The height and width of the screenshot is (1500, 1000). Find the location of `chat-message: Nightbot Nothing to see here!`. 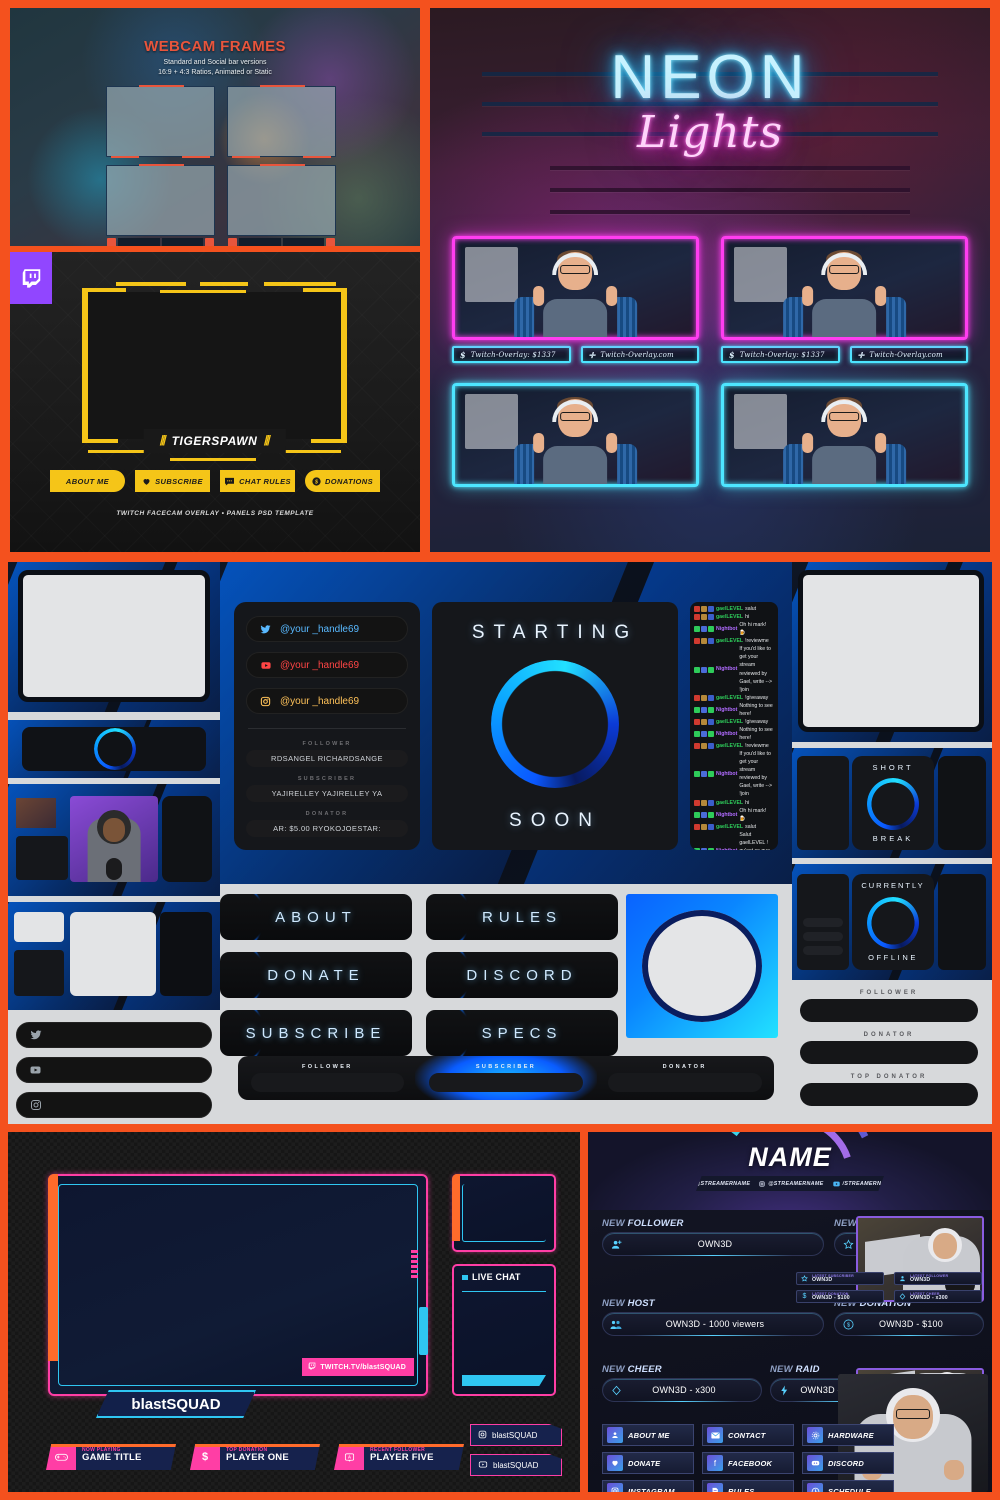

chat-message: Nightbot Nothing to see here! is located at coordinates (734, 734).